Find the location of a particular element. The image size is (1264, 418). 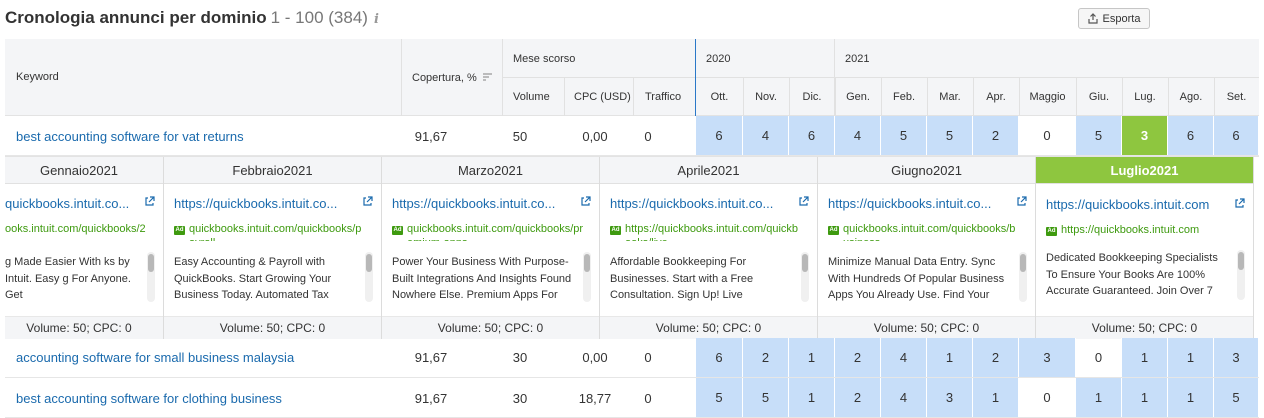

ad-display-url: Ad quickbooks.intuit.com/quickbooks/pr is located at coordinates (488, 229).